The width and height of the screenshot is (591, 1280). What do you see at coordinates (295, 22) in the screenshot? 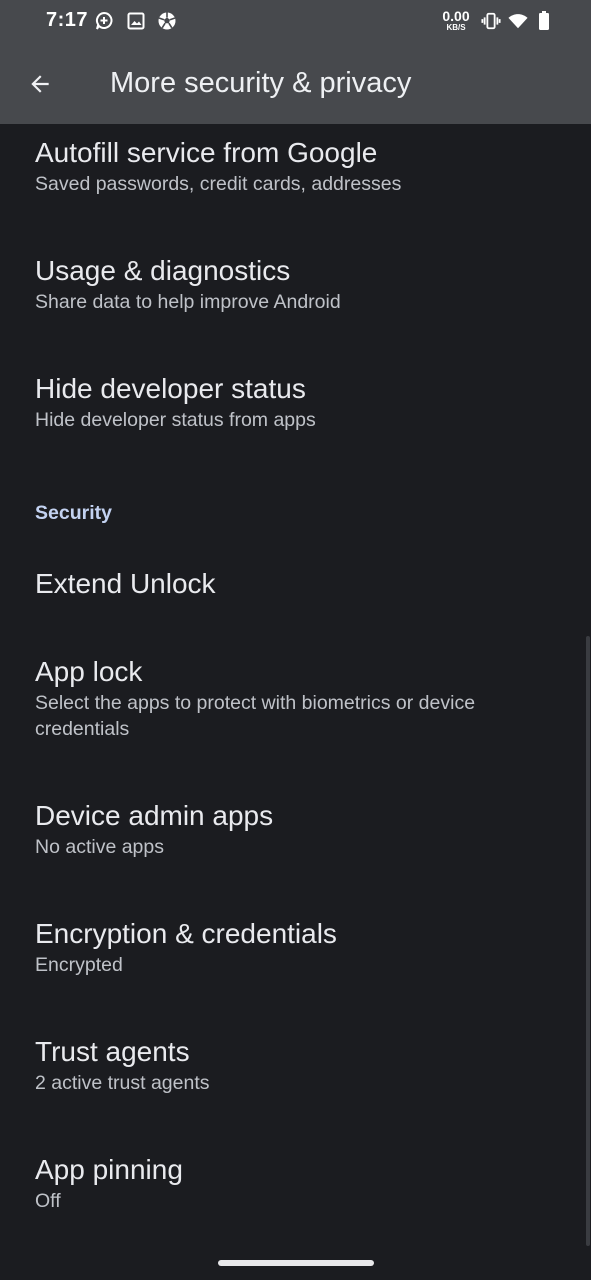
I see `status-bar: 7:17 0.00 KB/S` at bounding box center [295, 22].